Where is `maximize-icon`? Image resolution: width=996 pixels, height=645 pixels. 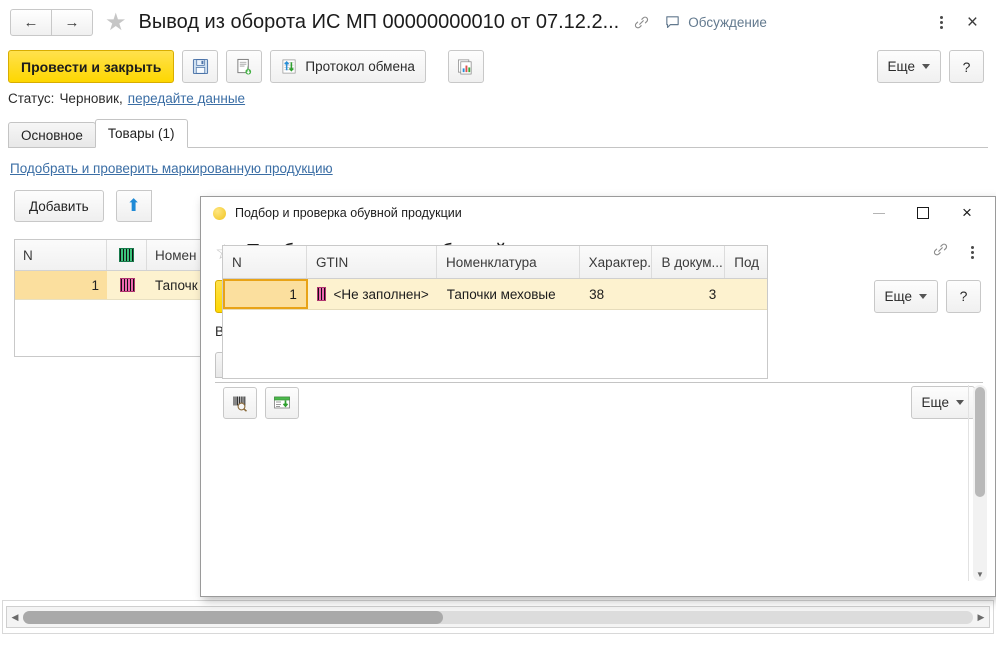 maximize-icon is located at coordinates (923, 213).